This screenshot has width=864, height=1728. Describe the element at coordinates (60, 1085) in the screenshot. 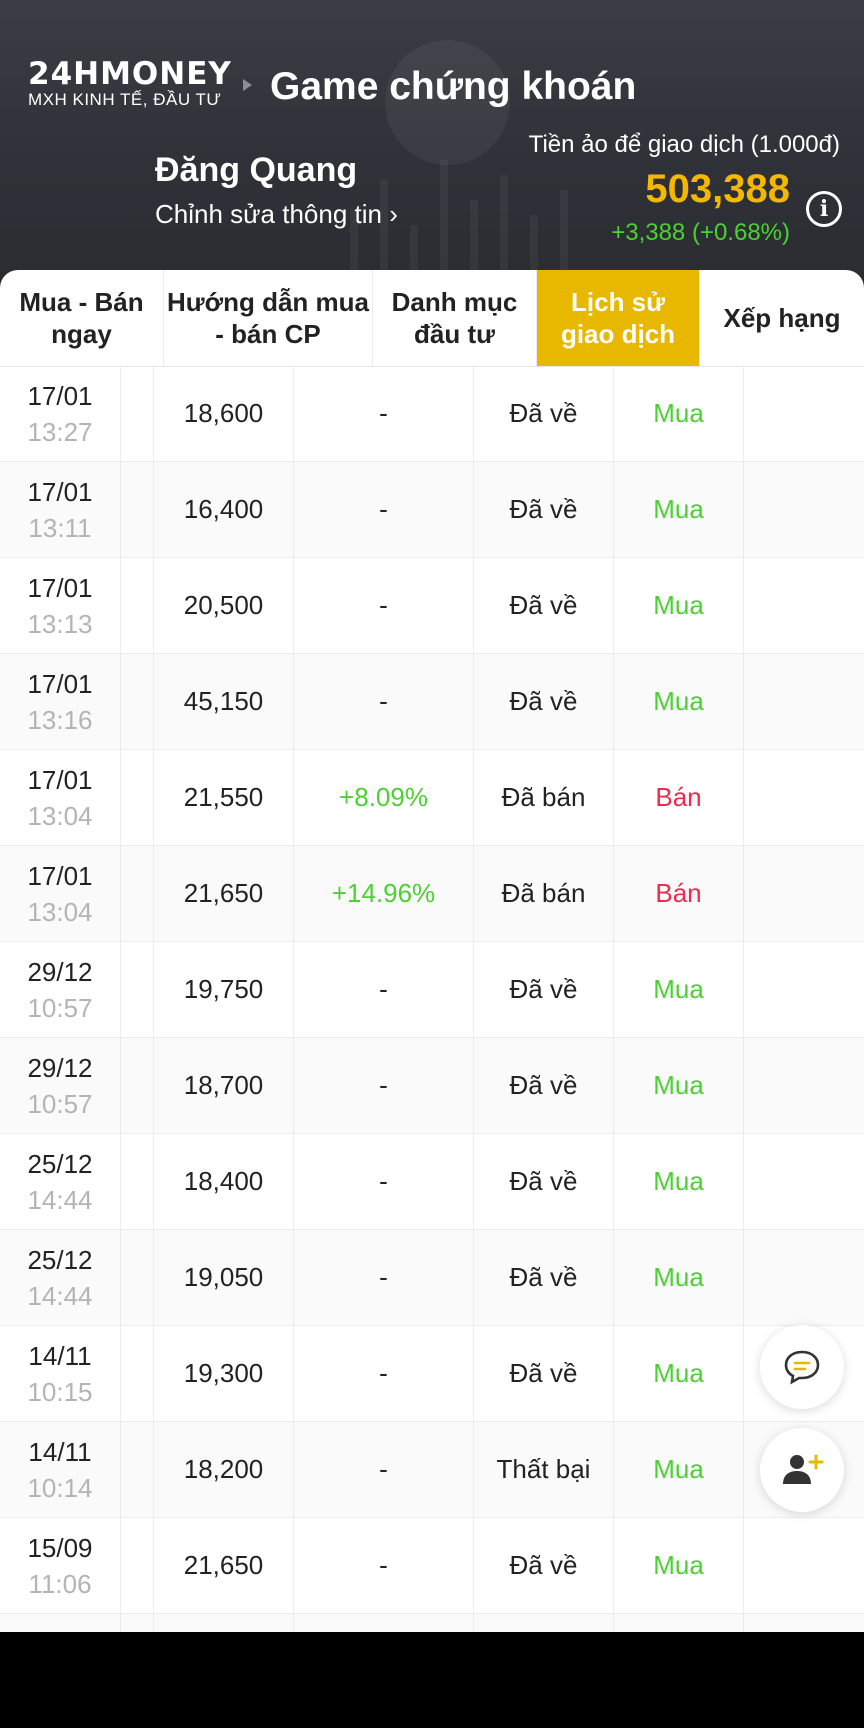

I see `date-cell: 29/12 10:57` at that location.